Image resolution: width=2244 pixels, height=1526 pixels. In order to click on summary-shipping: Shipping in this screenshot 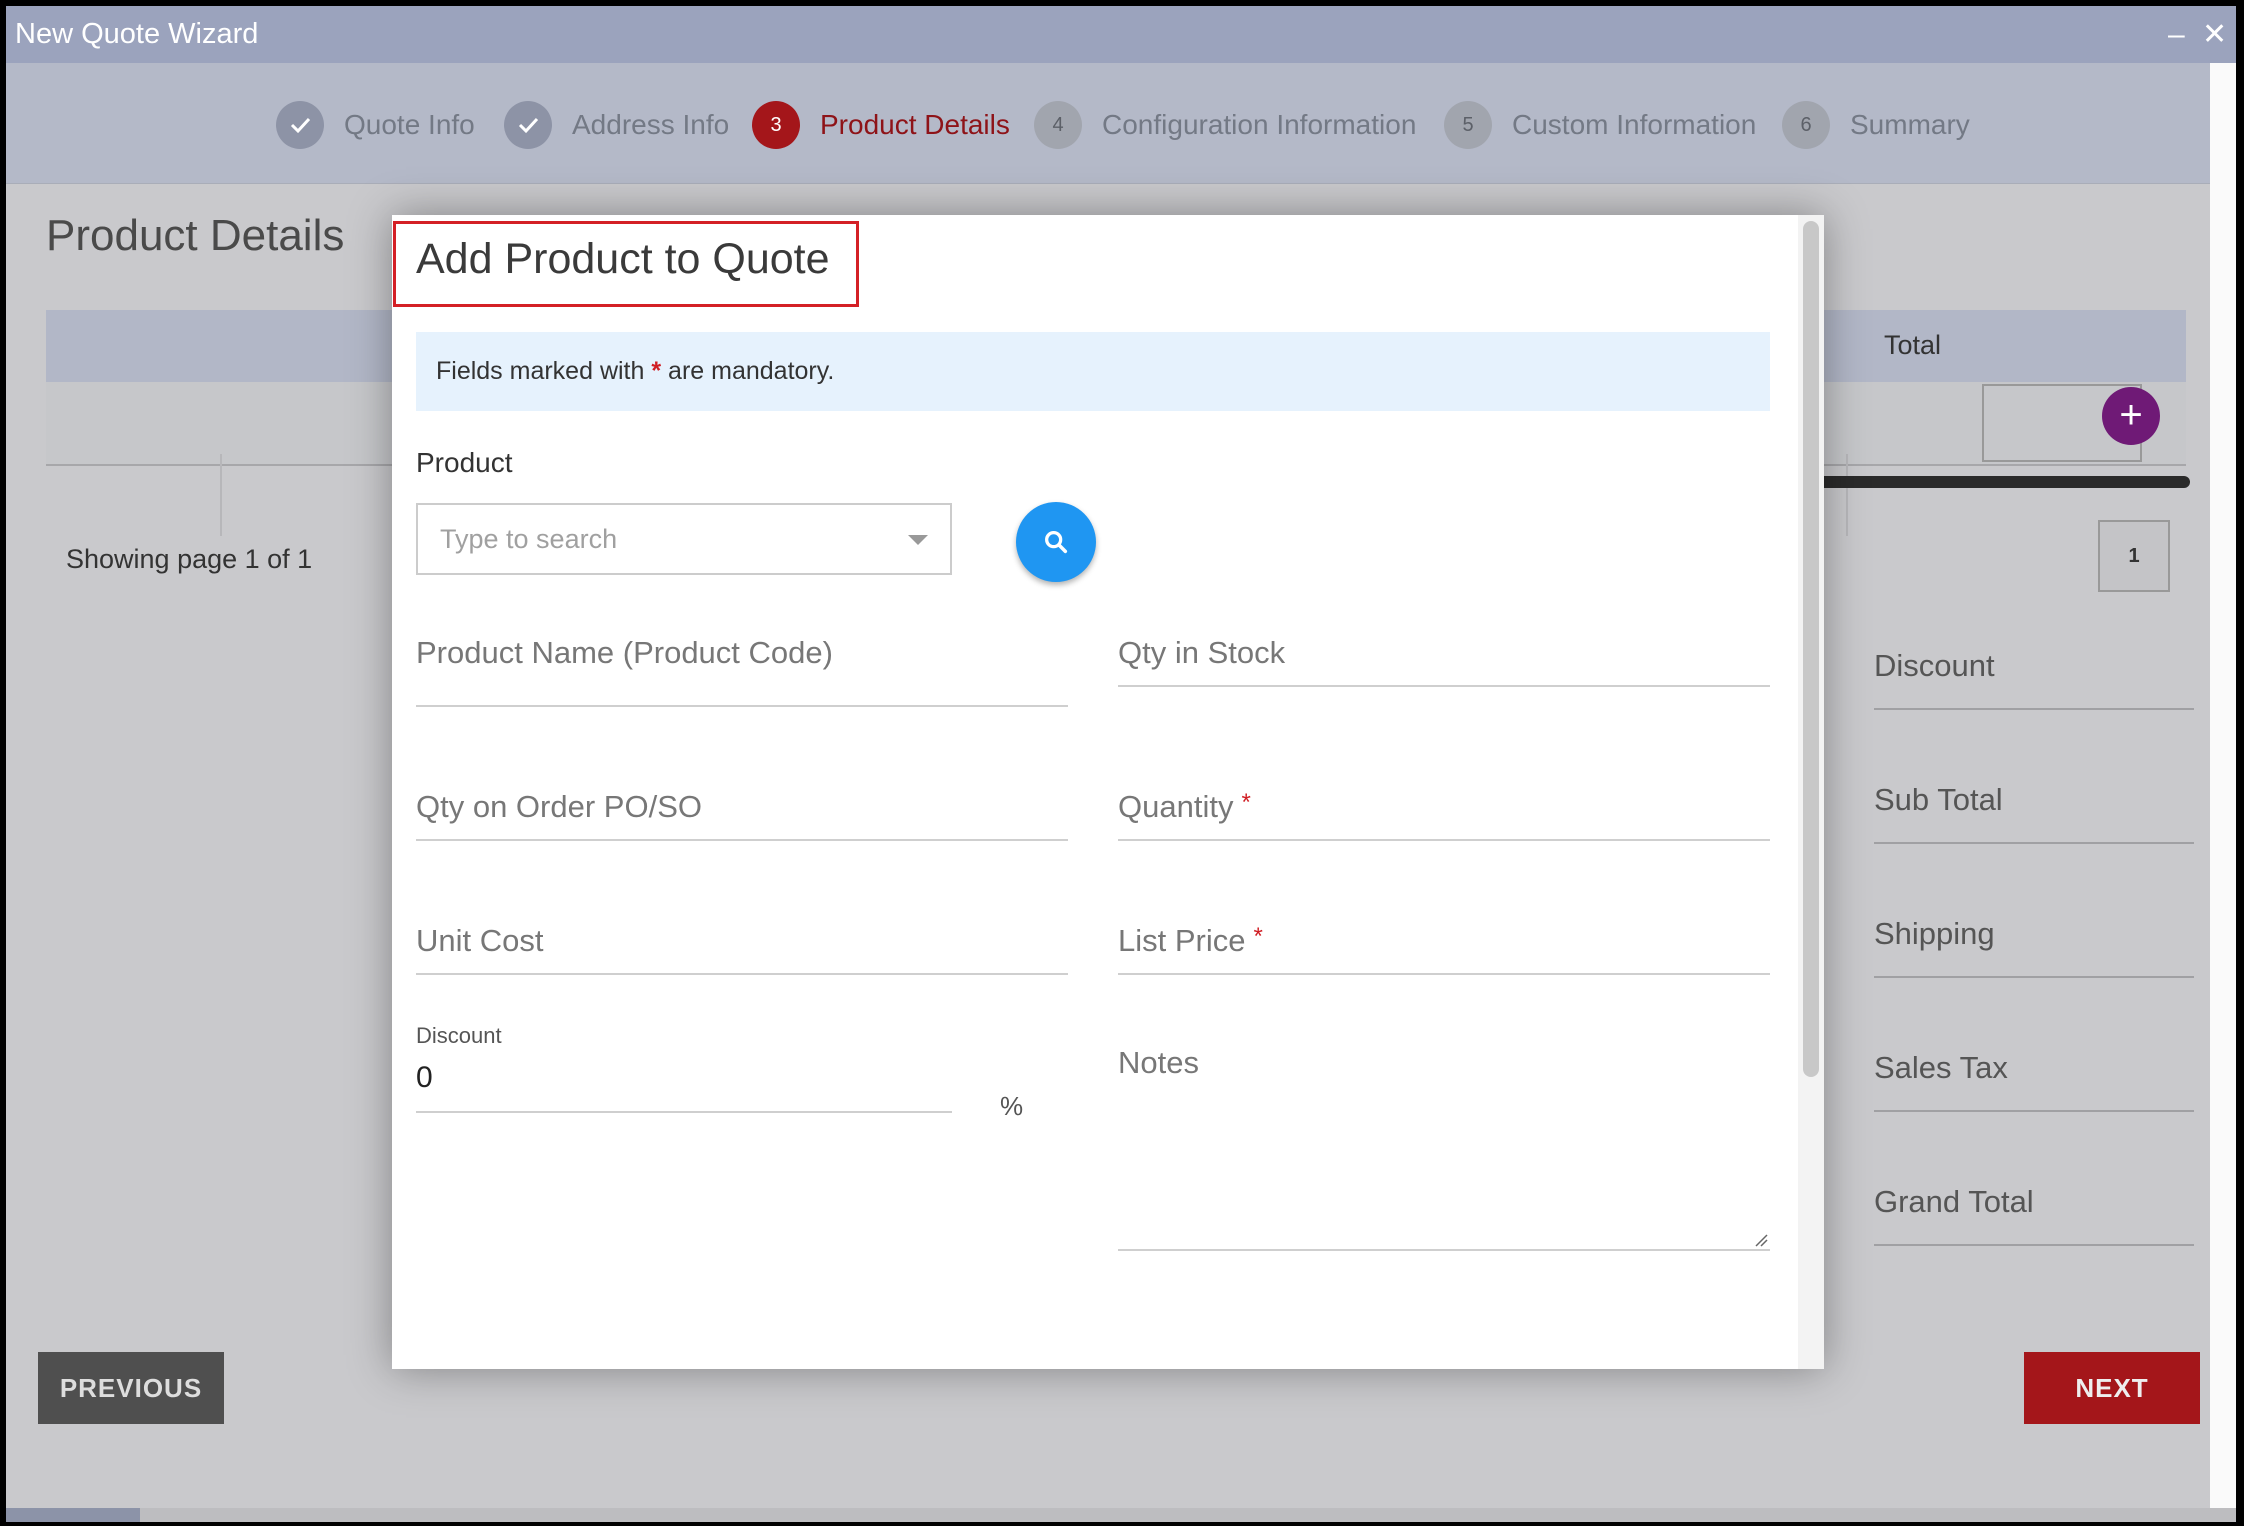, I will do `click(2034, 947)`.